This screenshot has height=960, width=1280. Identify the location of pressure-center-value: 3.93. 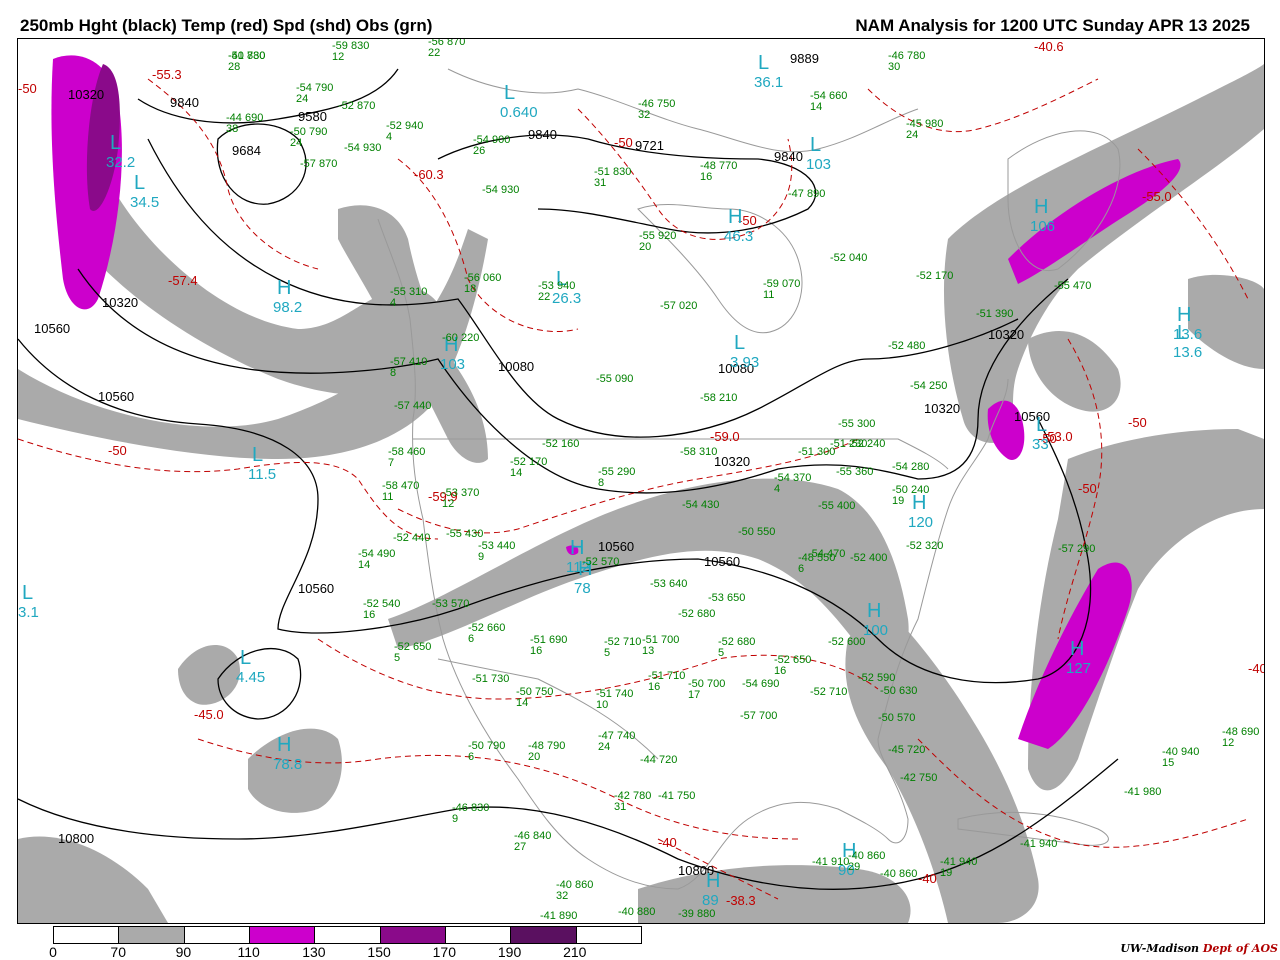
(744, 362).